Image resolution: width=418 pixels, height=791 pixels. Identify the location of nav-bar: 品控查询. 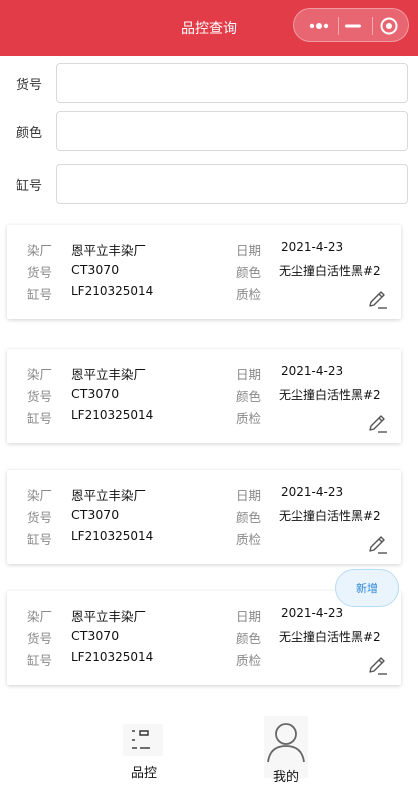
(209, 28).